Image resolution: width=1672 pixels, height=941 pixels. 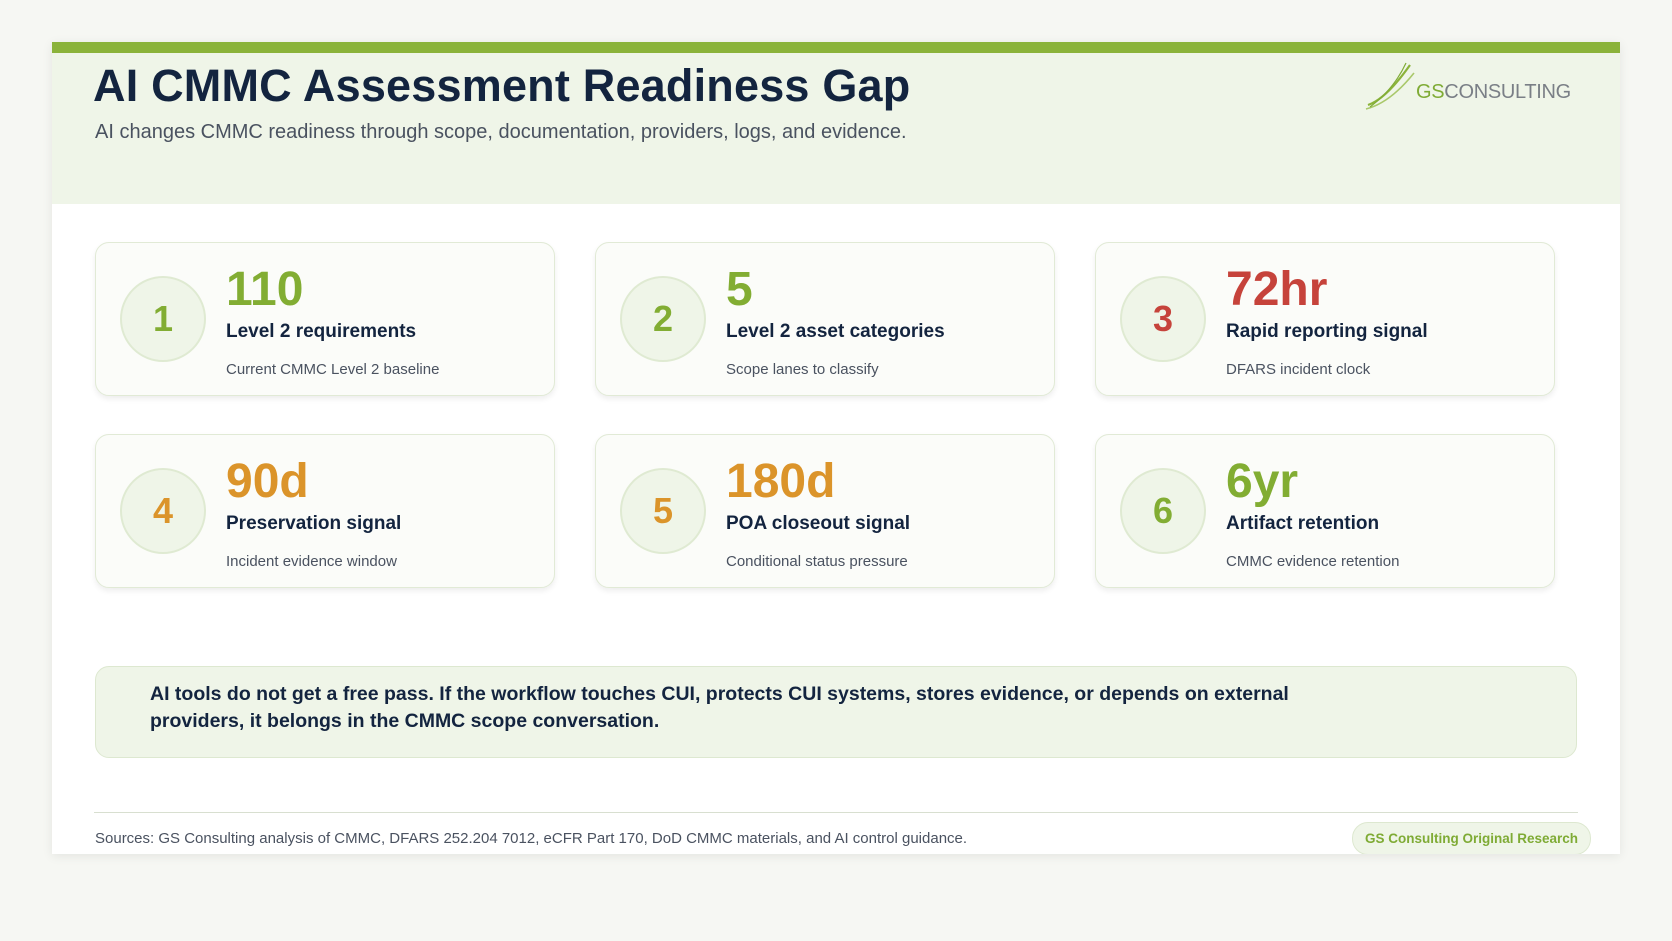 I want to click on stat-description: Incident evidence window, so click(x=311, y=561).